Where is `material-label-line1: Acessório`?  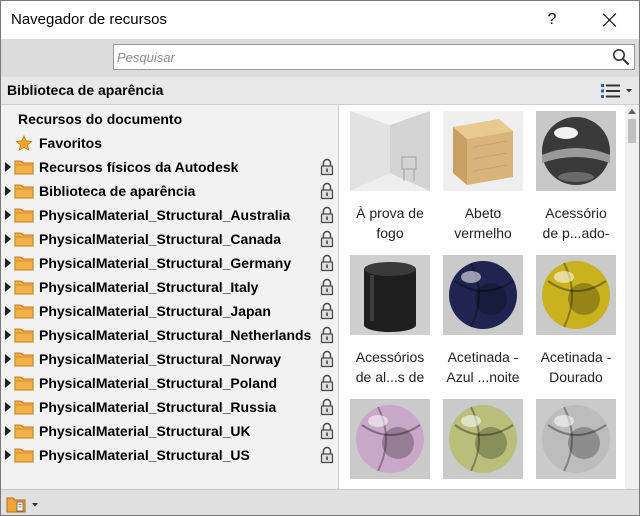 material-label-line1: Acessório is located at coordinates (576, 213).